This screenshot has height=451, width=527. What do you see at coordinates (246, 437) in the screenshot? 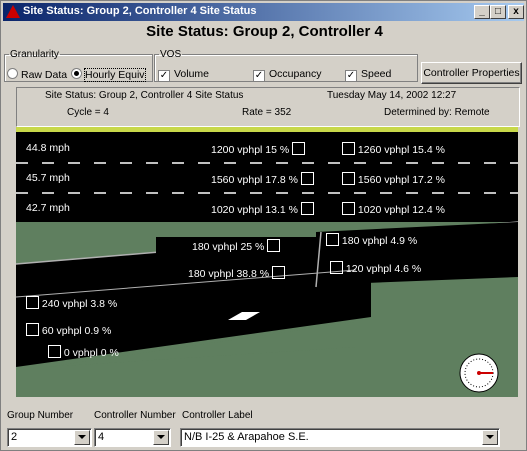
I see `controller-label-value: N/B I-25 & Arapahoe S.E.` at bounding box center [246, 437].